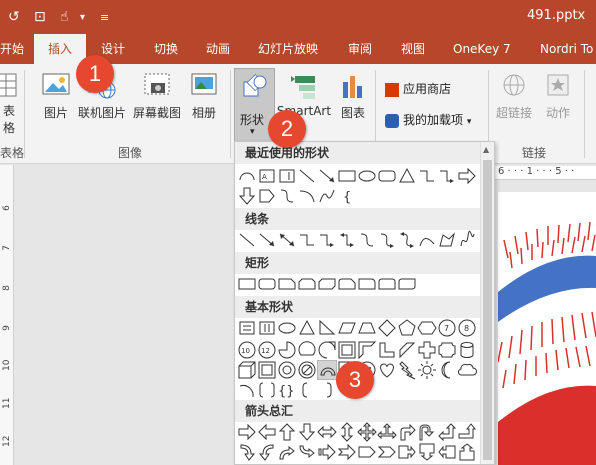 The image size is (596, 465). Describe the element at coordinates (387, 328) in the screenshot. I see `diamond-shape` at that location.